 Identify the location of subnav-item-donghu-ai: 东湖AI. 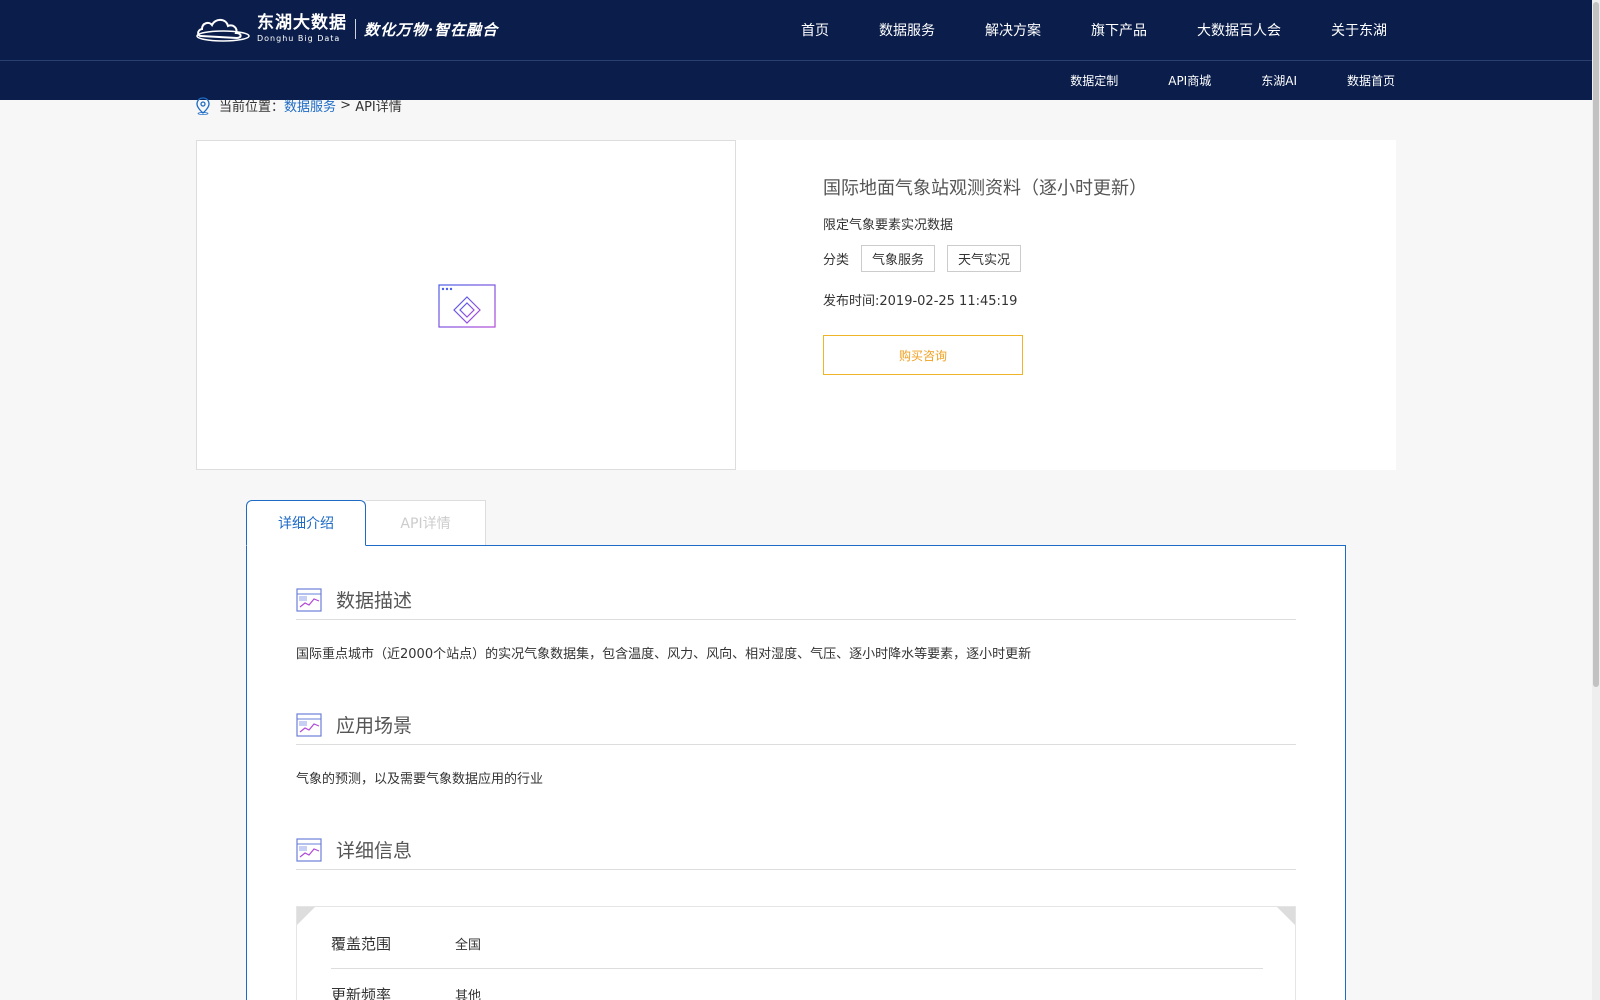
(1279, 80).